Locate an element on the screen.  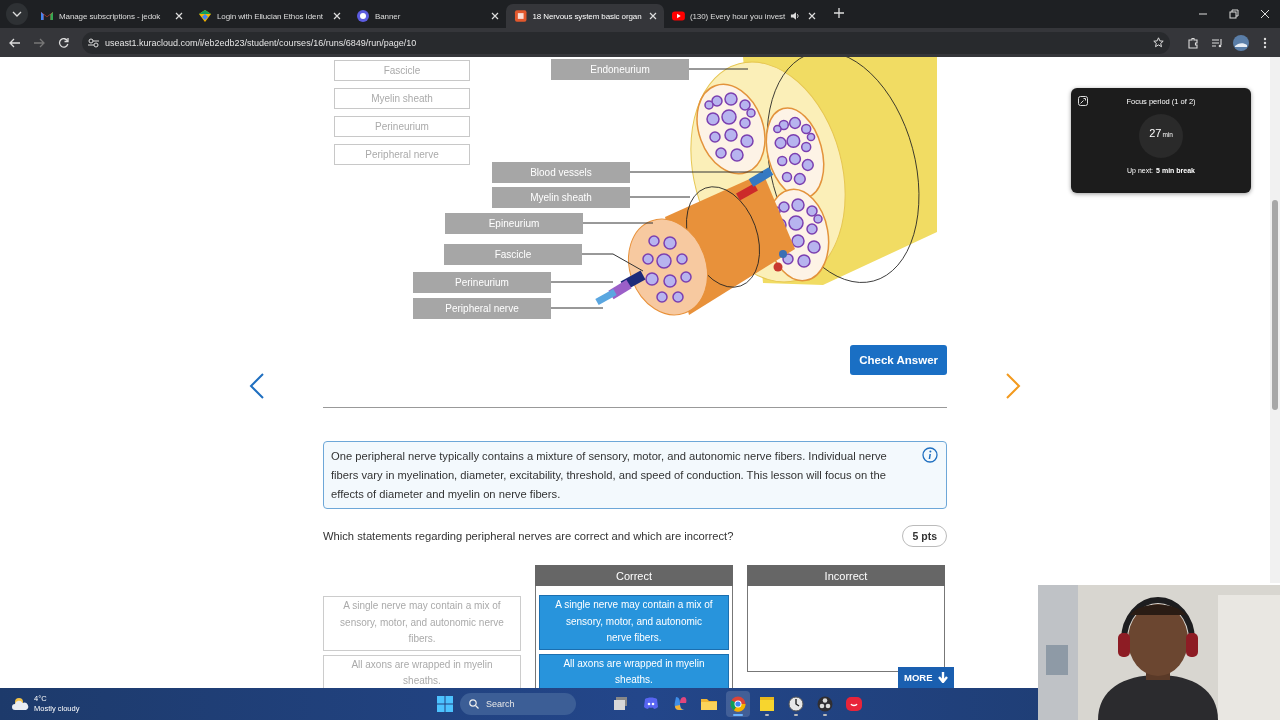
tab-search-button is located at coordinates (17, 14).